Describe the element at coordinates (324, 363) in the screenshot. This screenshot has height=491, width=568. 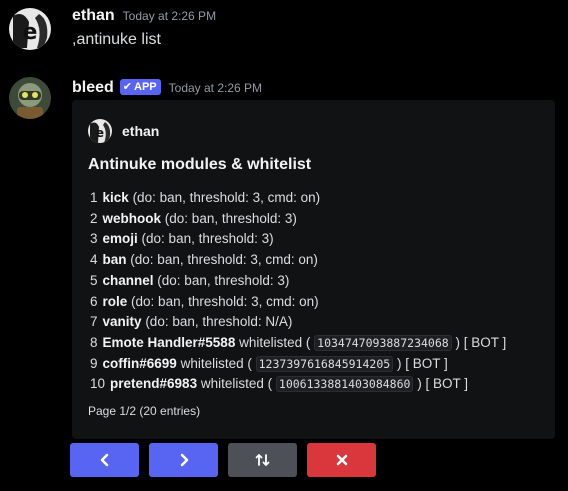
I see `user-id-code: 1237397616845914205` at that location.